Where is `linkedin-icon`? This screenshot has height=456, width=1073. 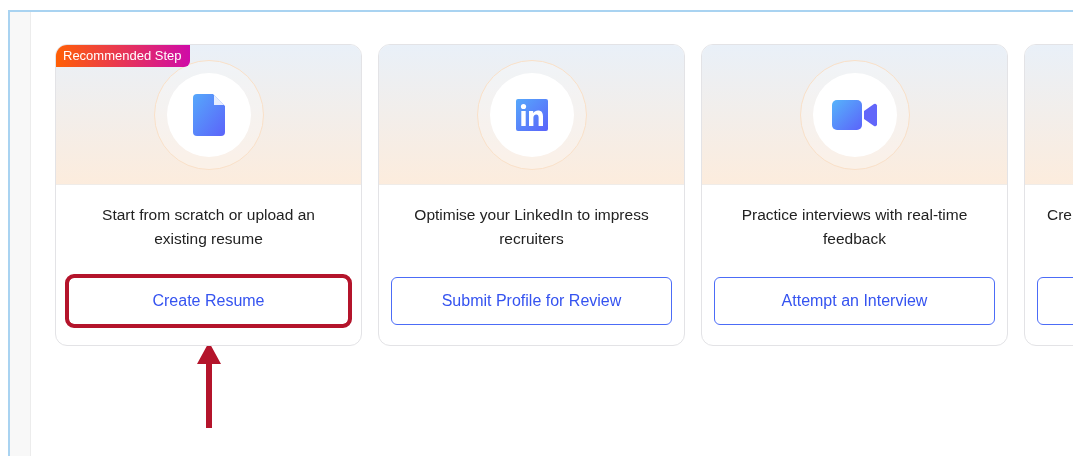 linkedin-icon is located at coordinates (531, 114).